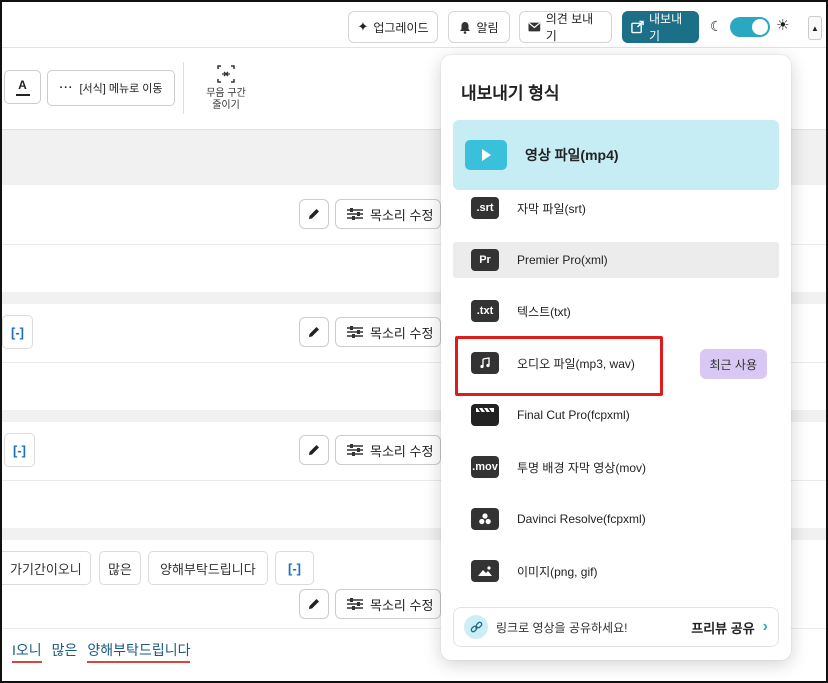 The image size is (828, 683). What do you see at coordinates (139, 651) in the screenshot?
I see `subtitle-word: 양해부탁드립니다` at bounding box center [139, 651].